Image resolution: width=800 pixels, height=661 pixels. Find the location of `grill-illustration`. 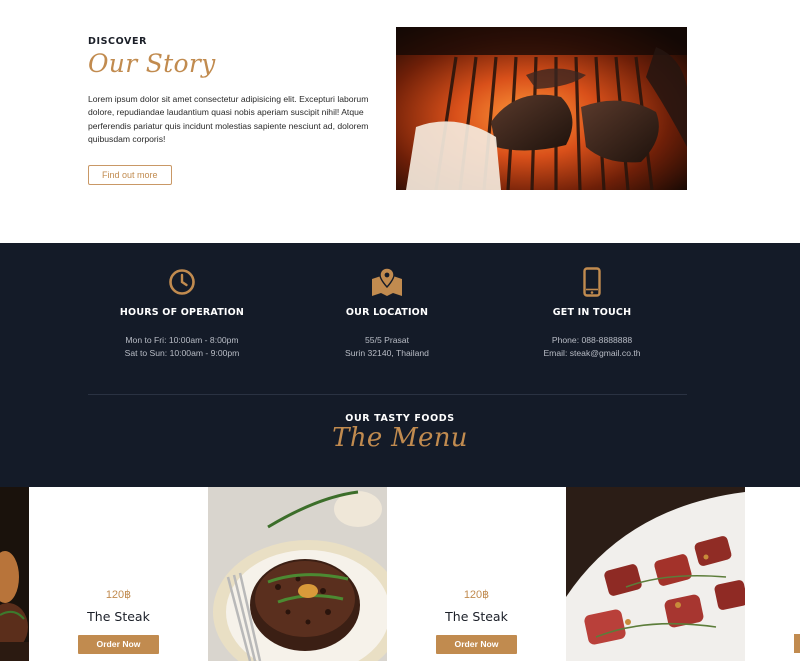

grill-illustration is located at coordinates (541, 108).